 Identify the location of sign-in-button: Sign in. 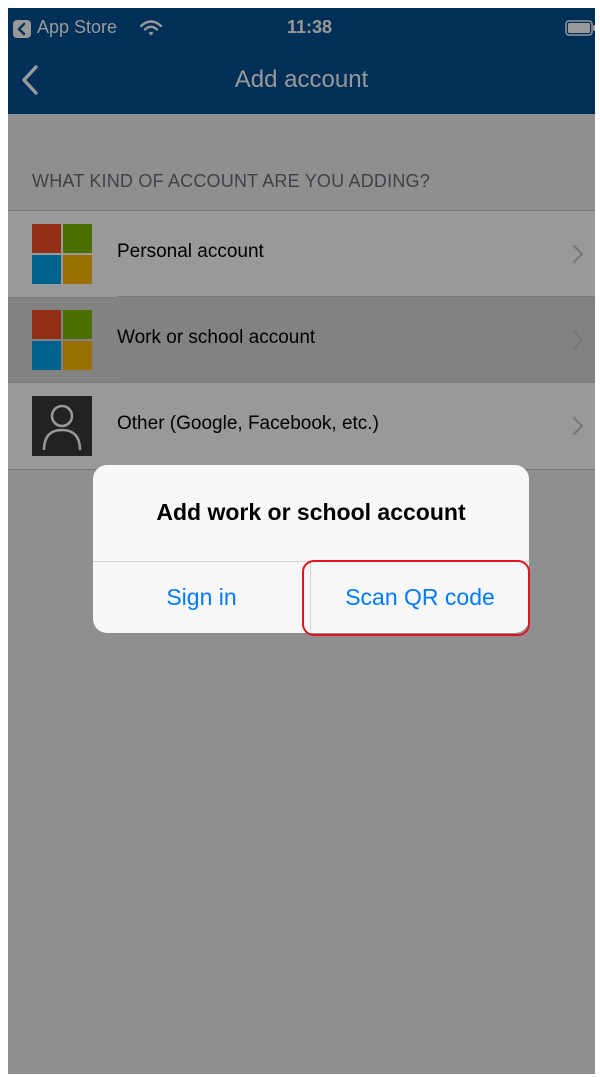
(201, 597).